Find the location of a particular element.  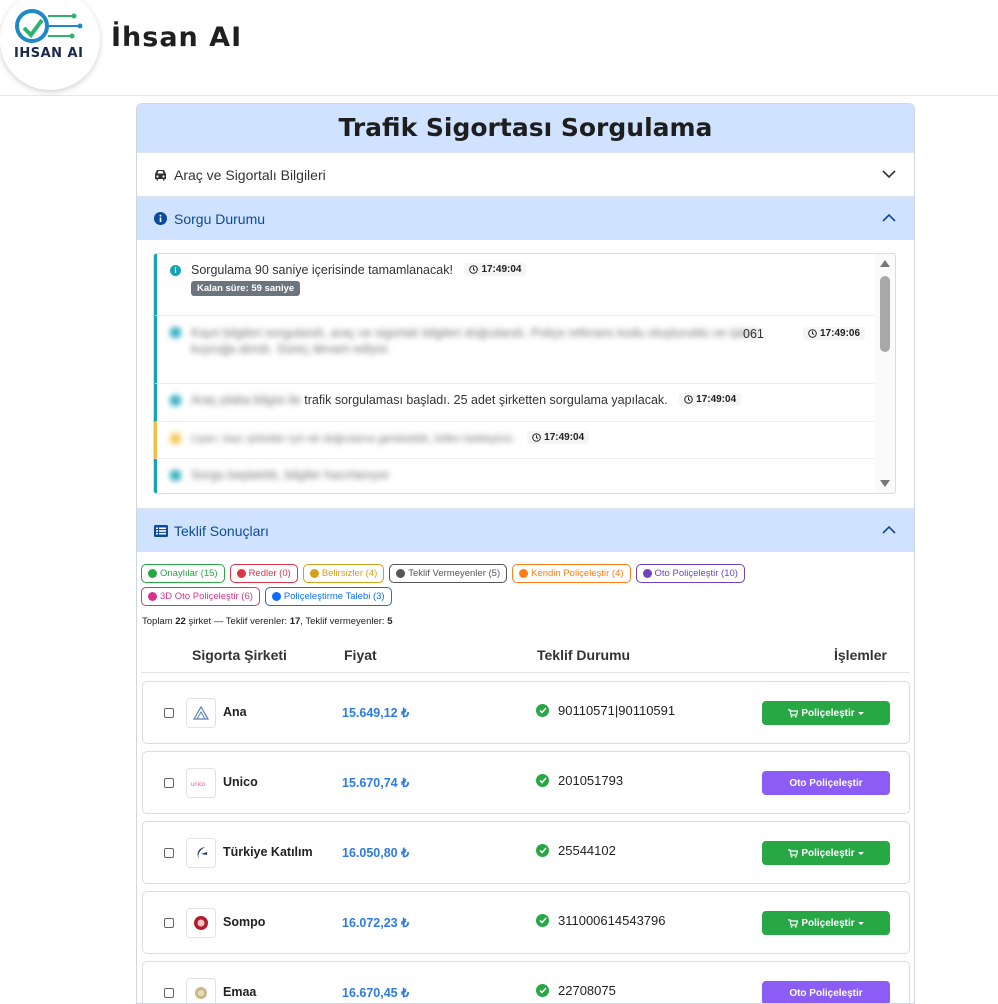

timestamp: 17:49:04 is located at coordinates (495, 269).